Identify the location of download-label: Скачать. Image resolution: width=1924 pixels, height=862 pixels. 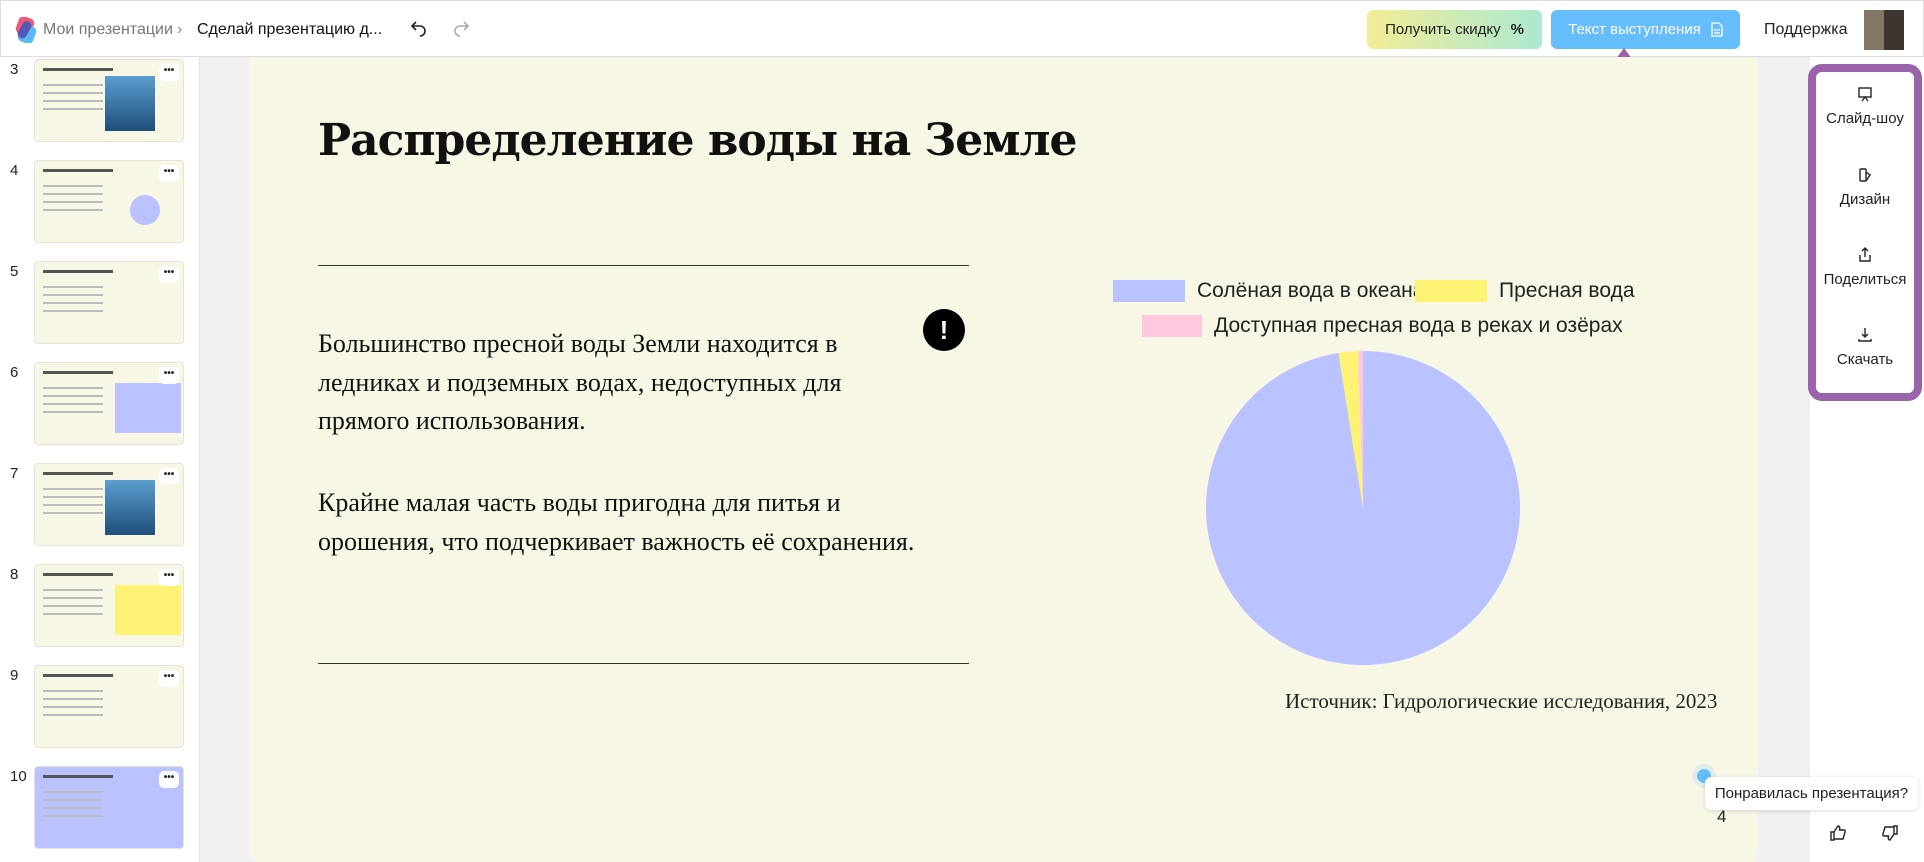
(1865, 359).